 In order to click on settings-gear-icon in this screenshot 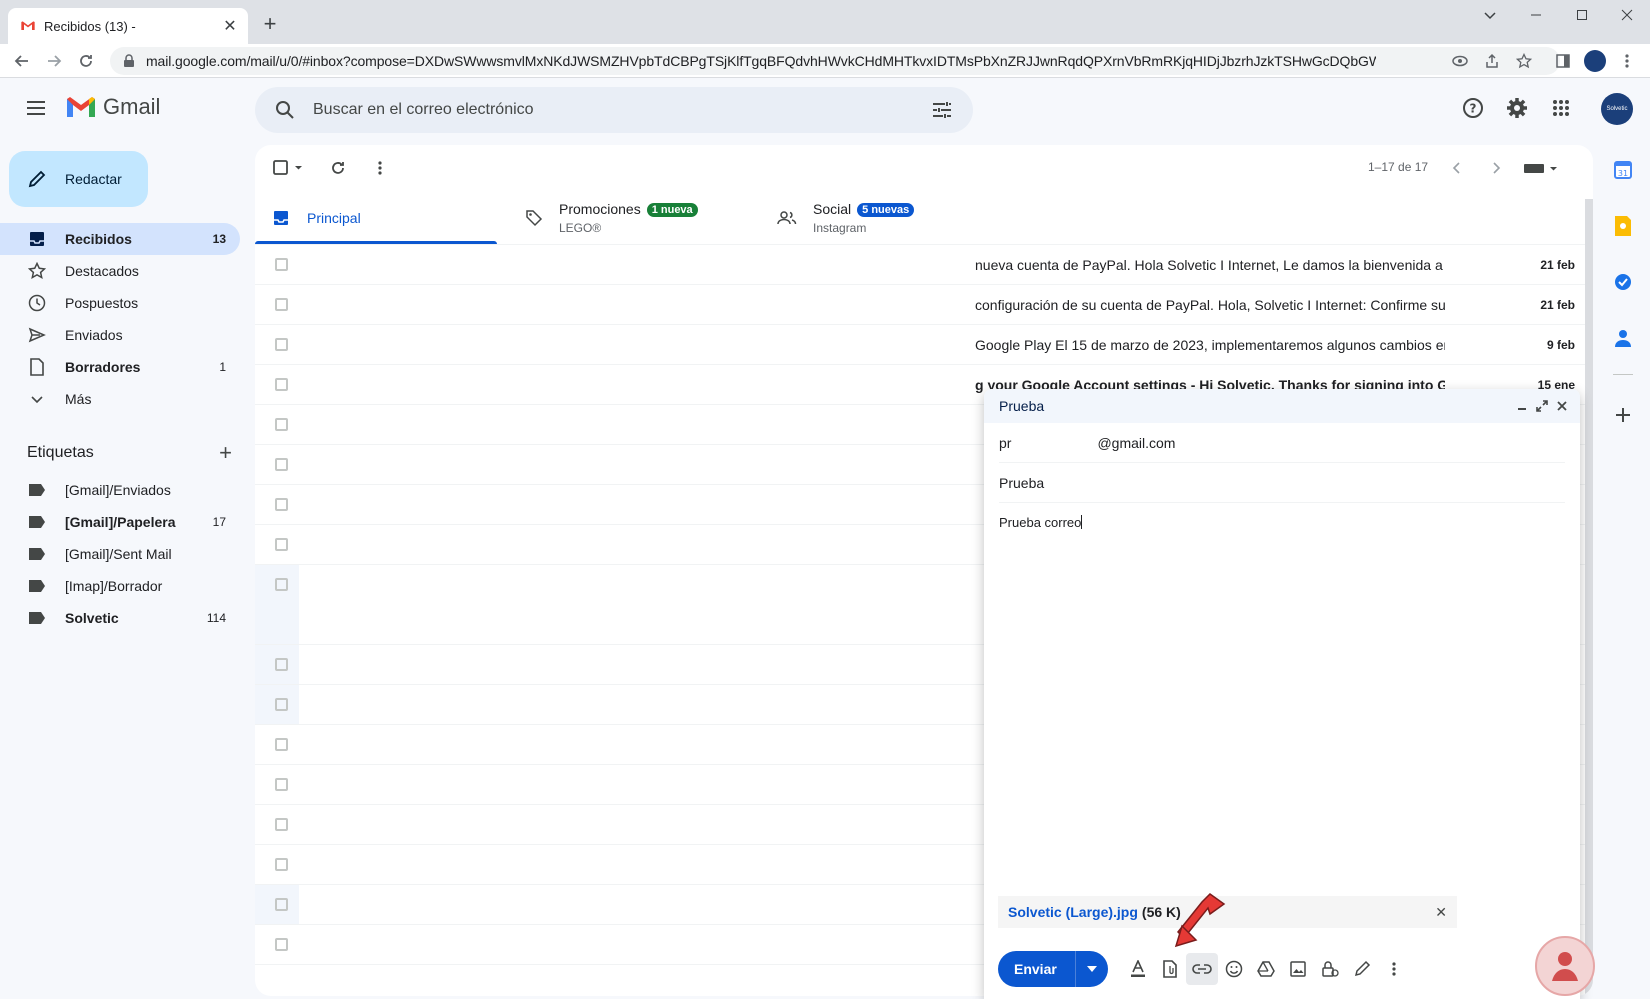, I will do `click(1517, 108)`.